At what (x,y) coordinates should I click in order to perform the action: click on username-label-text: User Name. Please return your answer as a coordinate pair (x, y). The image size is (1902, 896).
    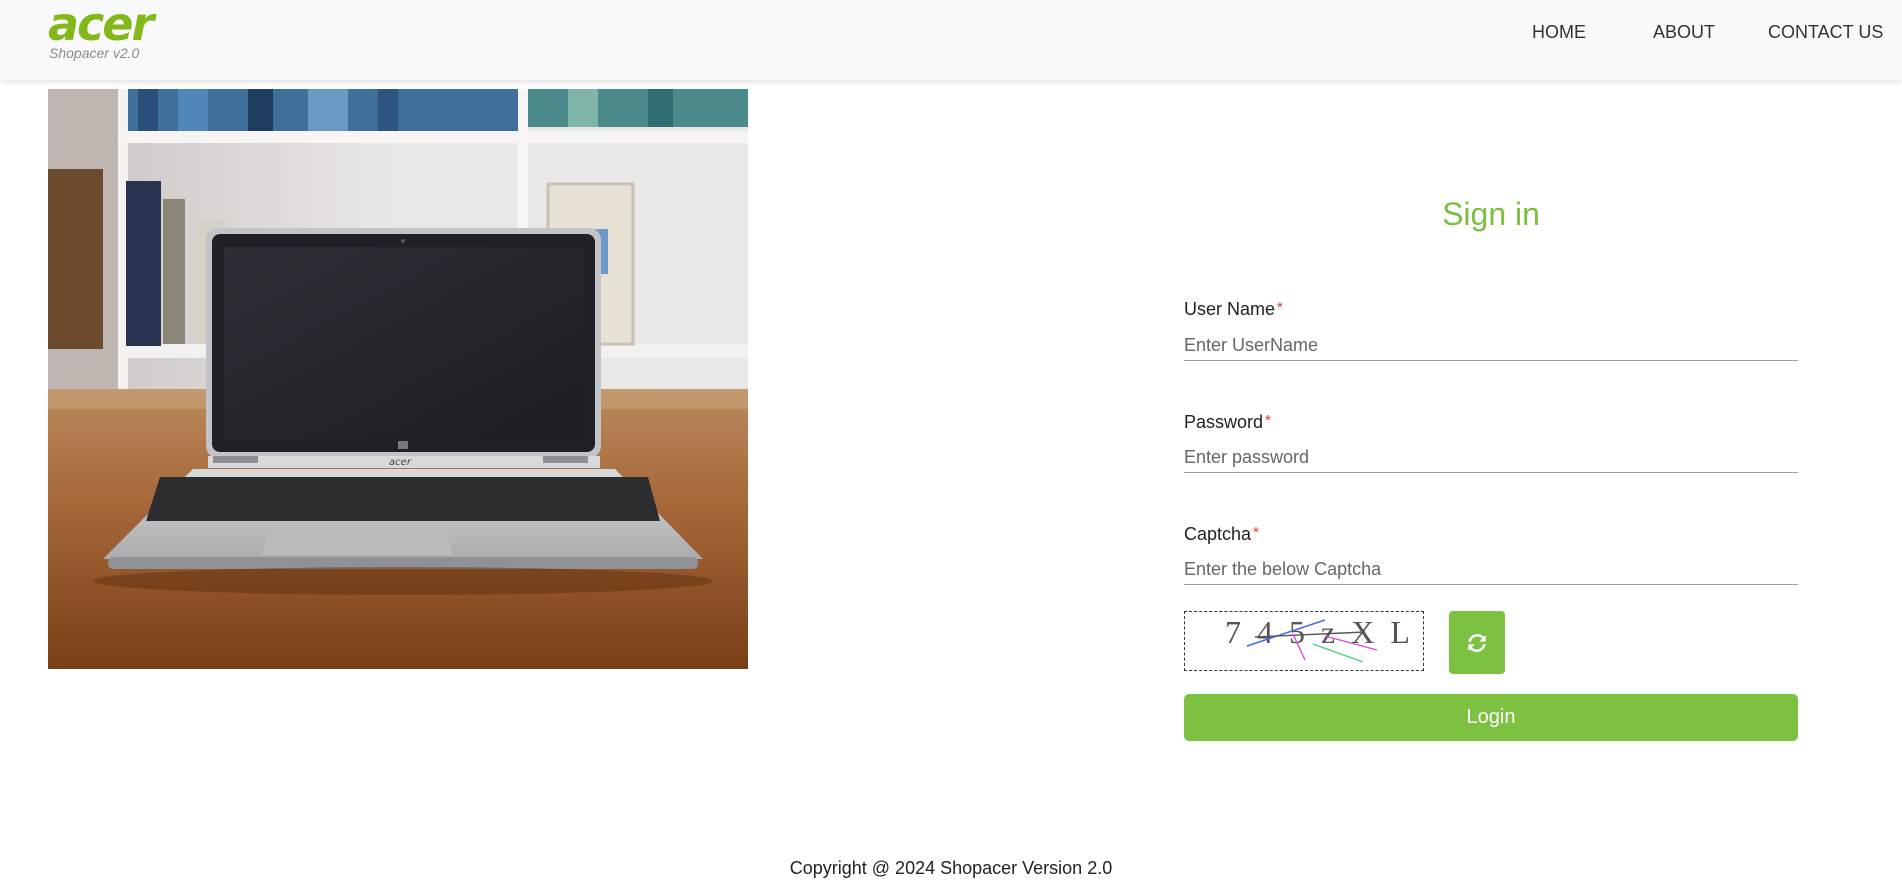
    Looking at the image, I should click on (1230, 309).